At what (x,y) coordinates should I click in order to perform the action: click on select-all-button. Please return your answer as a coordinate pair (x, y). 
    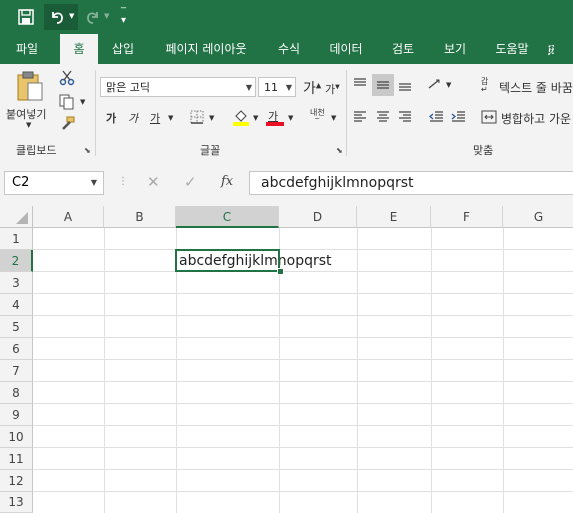
    Looking at the image, I should click on (16, 217).